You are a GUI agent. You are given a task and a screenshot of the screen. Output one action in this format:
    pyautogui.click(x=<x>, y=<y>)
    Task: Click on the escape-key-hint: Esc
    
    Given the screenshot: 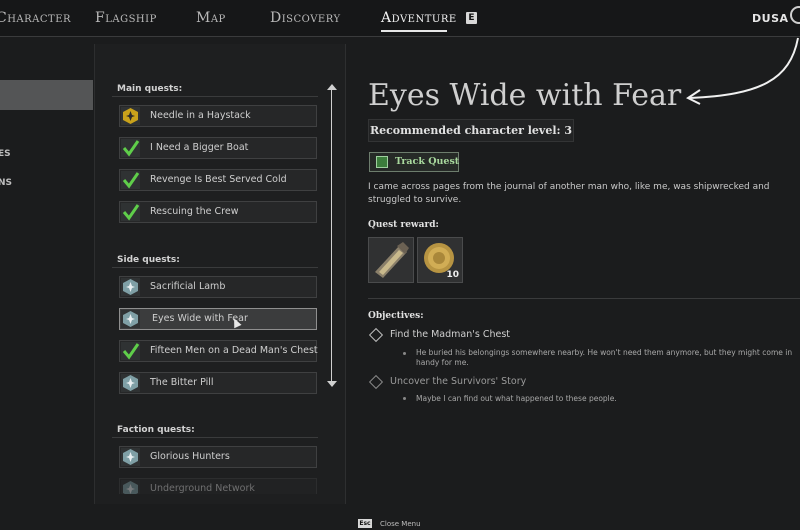 What is the action you would take?
    pyautogui.click(x=365, y=523)
    